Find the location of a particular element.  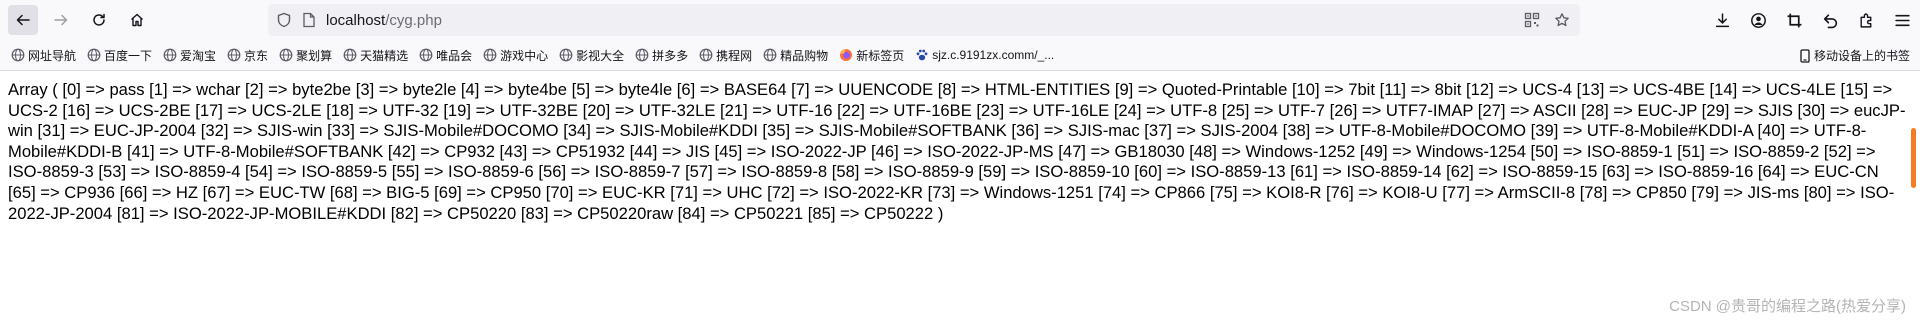

account-icon is located at coordinates (1758, 20).